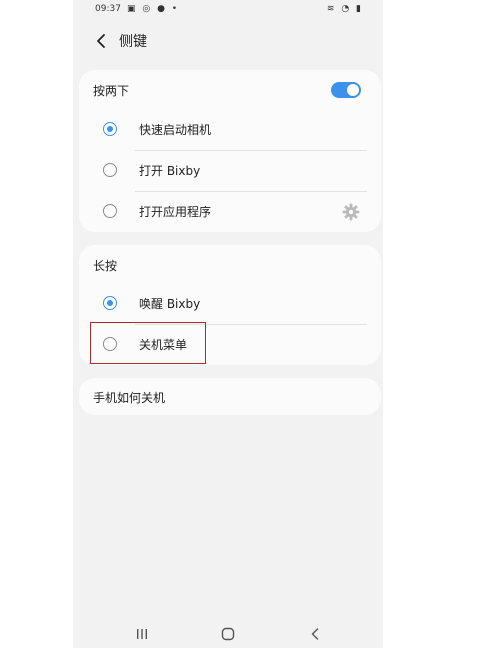 The width and height of the screenshot is (500, 648). I want to click on long-press-header: 长按, so click(105, 266).